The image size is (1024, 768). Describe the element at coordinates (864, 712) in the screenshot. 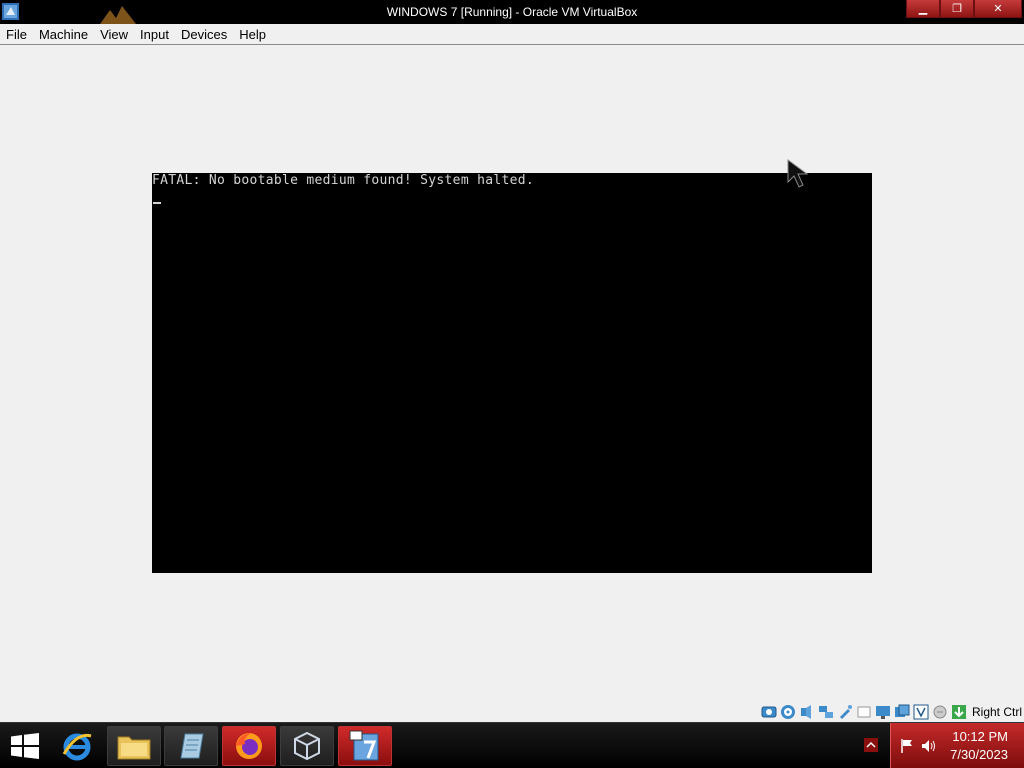

I see `shared-folders-icon` at that location.